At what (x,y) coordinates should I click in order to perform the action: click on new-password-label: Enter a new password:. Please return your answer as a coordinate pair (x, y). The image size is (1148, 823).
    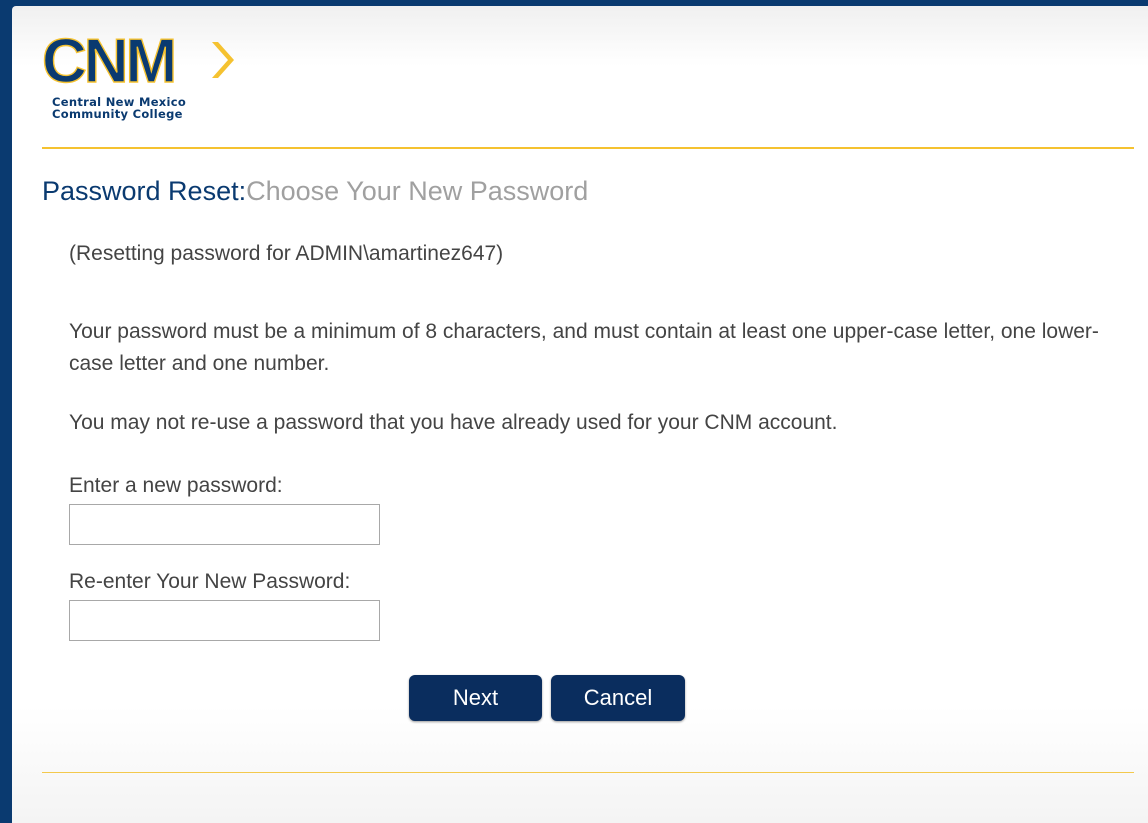
    Looking at the image, I should click on (176, 485).